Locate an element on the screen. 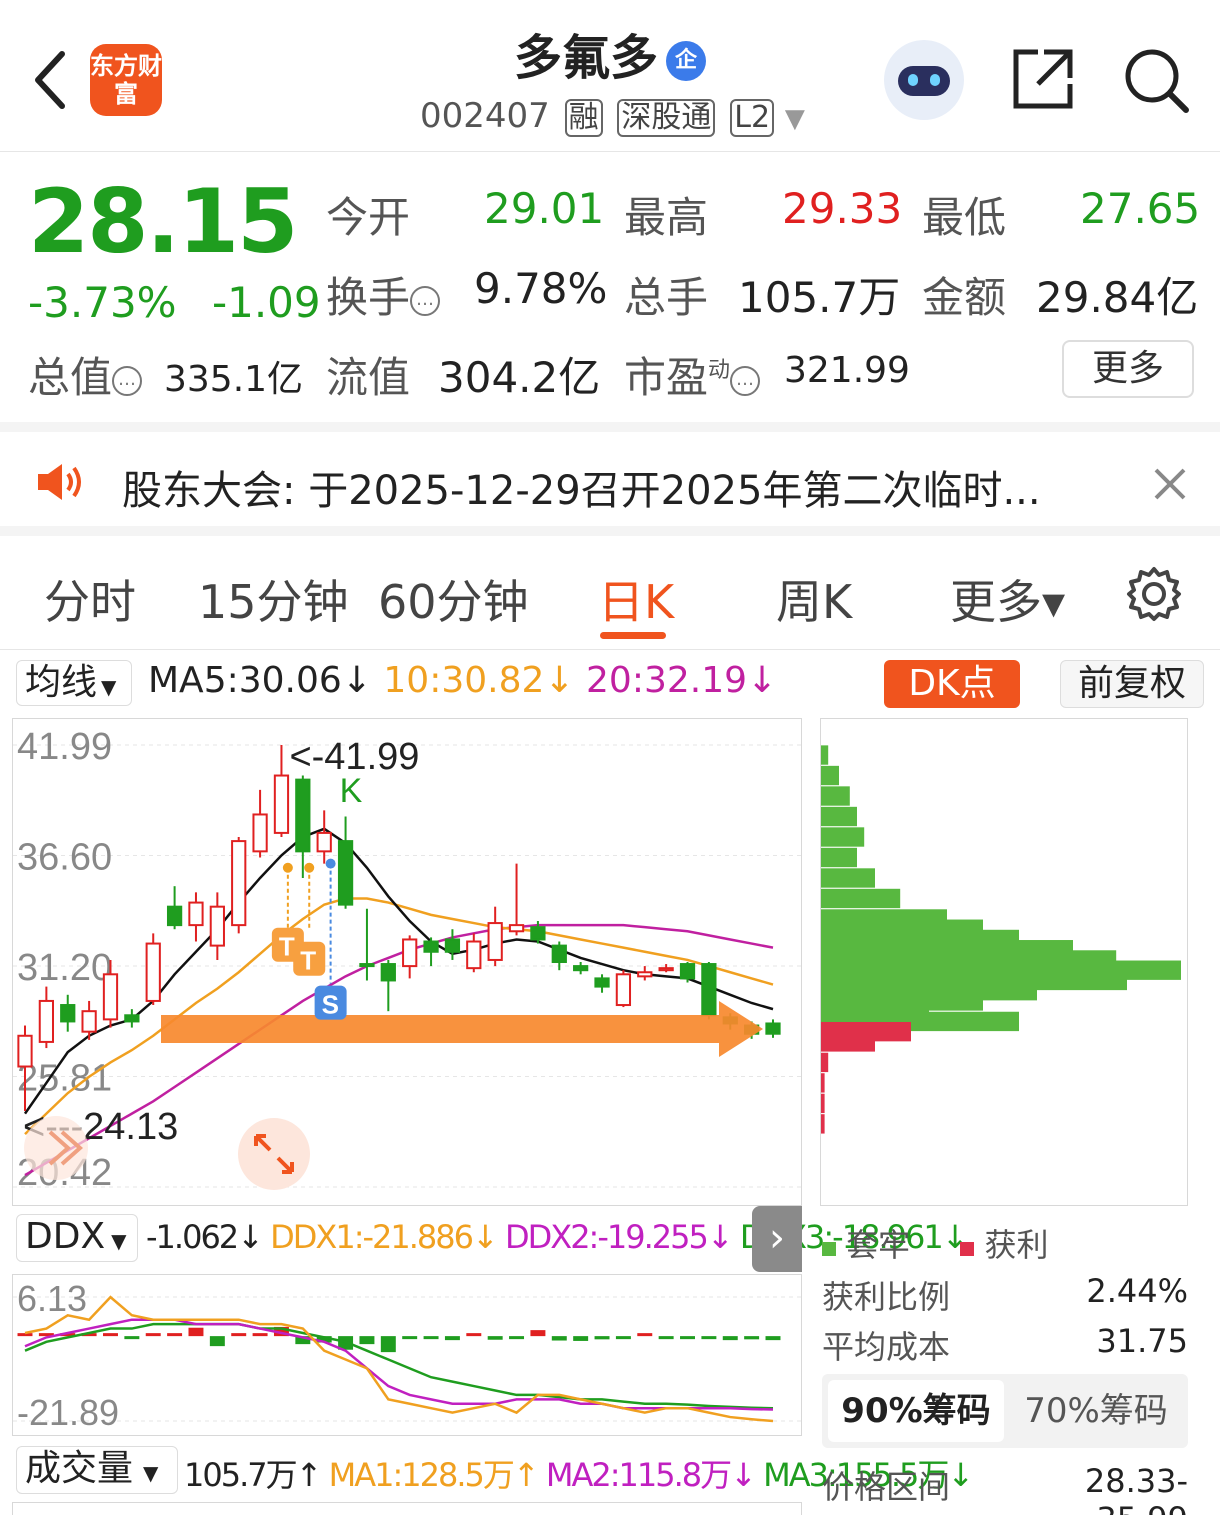 The width and height of the screenshot is (1220, 1515). amount-label: 金额 is located at coordinates (964, 297).